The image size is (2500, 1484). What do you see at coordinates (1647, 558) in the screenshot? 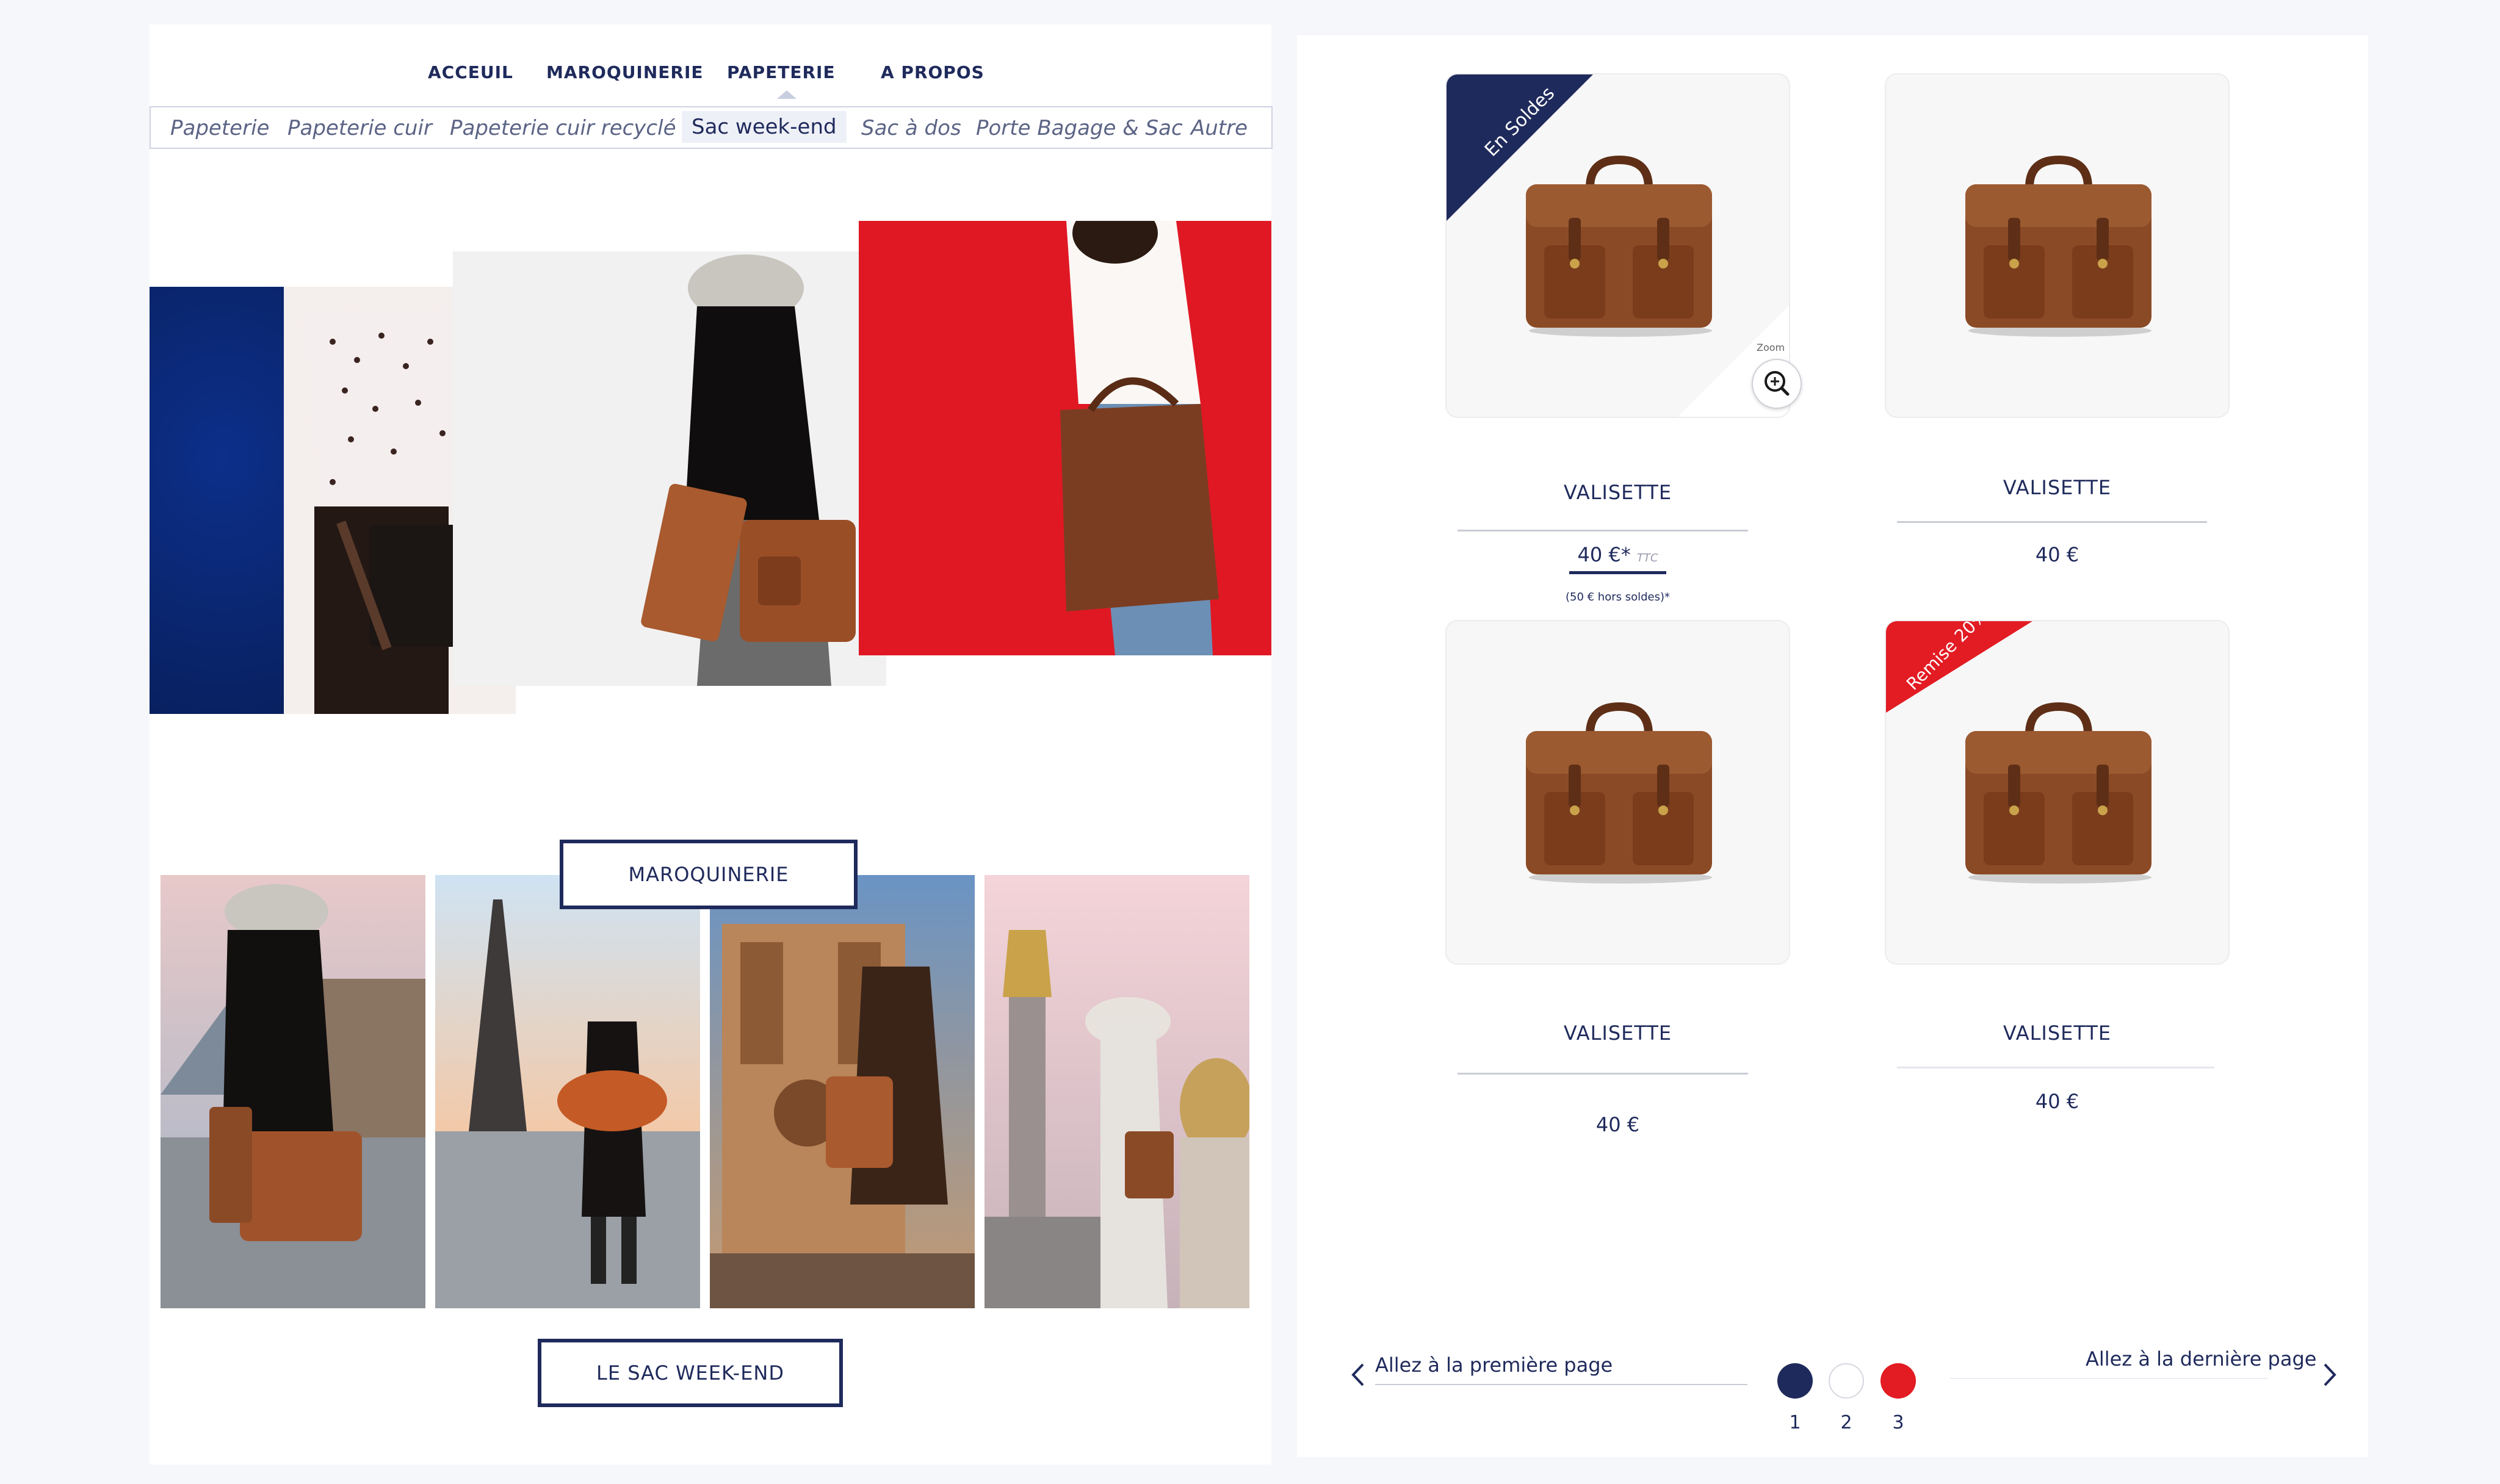
I see `price-suffix: TTC` at bounding box center [1647, 558].